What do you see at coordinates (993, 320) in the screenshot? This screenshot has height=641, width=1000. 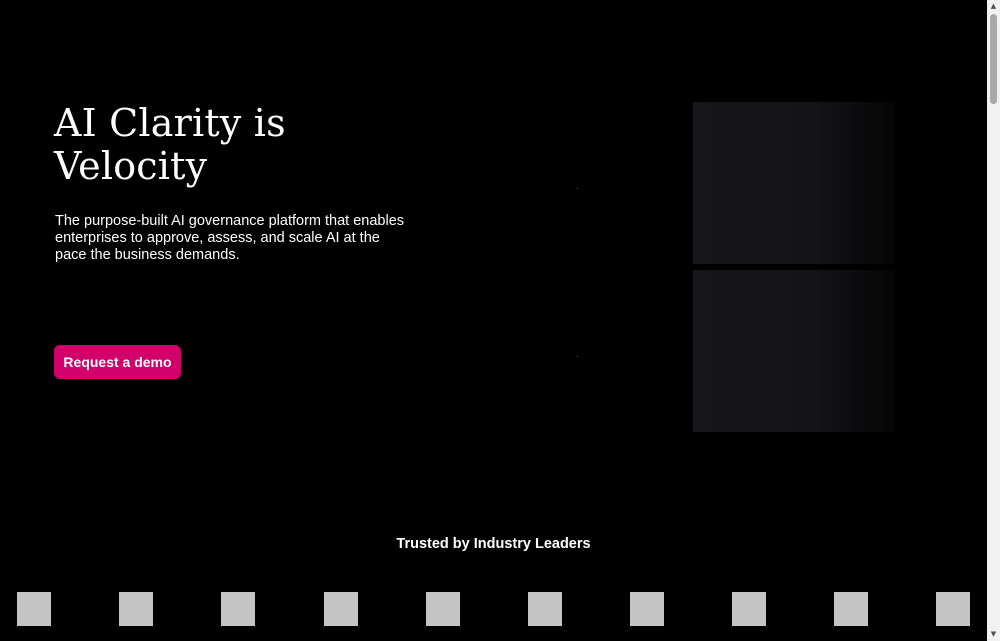 I see `vertical-scrollbar: ▲ ▼` at bounding box center [993, 320].